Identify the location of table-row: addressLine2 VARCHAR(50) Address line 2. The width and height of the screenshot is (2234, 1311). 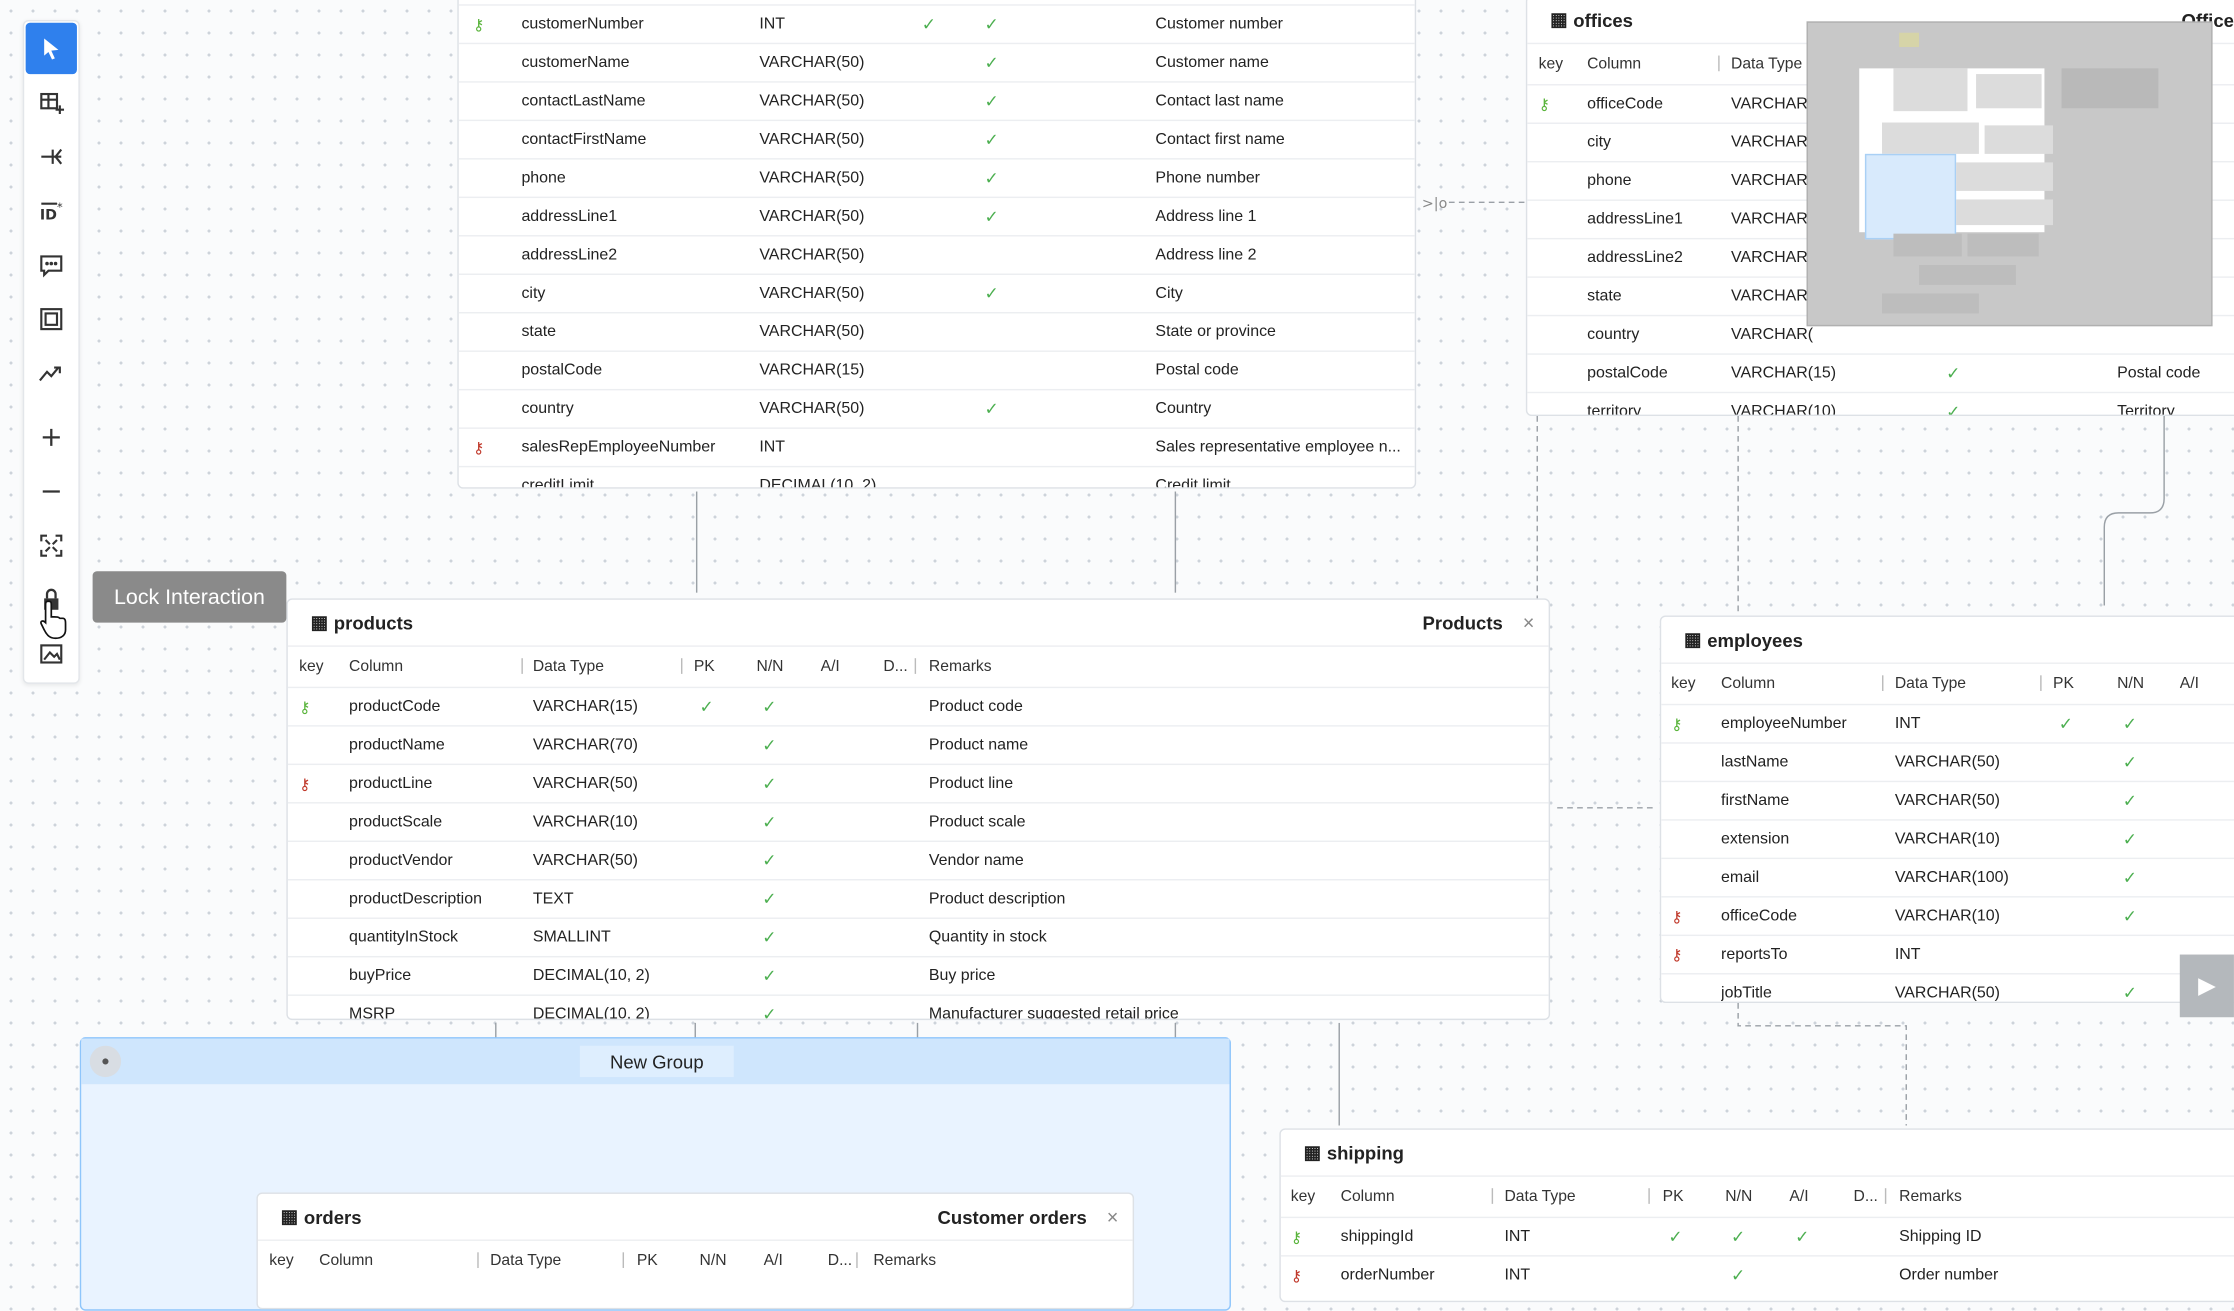
(936, 254).